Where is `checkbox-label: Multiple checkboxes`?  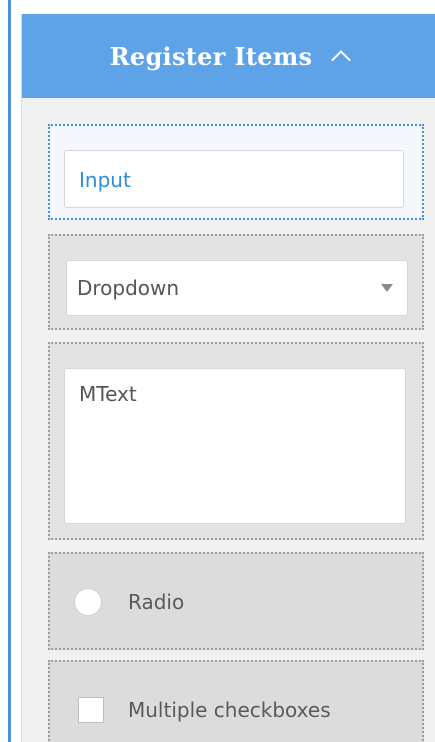 checkbox-label: Multiple checkboxes is located at coordinates (229, 710).